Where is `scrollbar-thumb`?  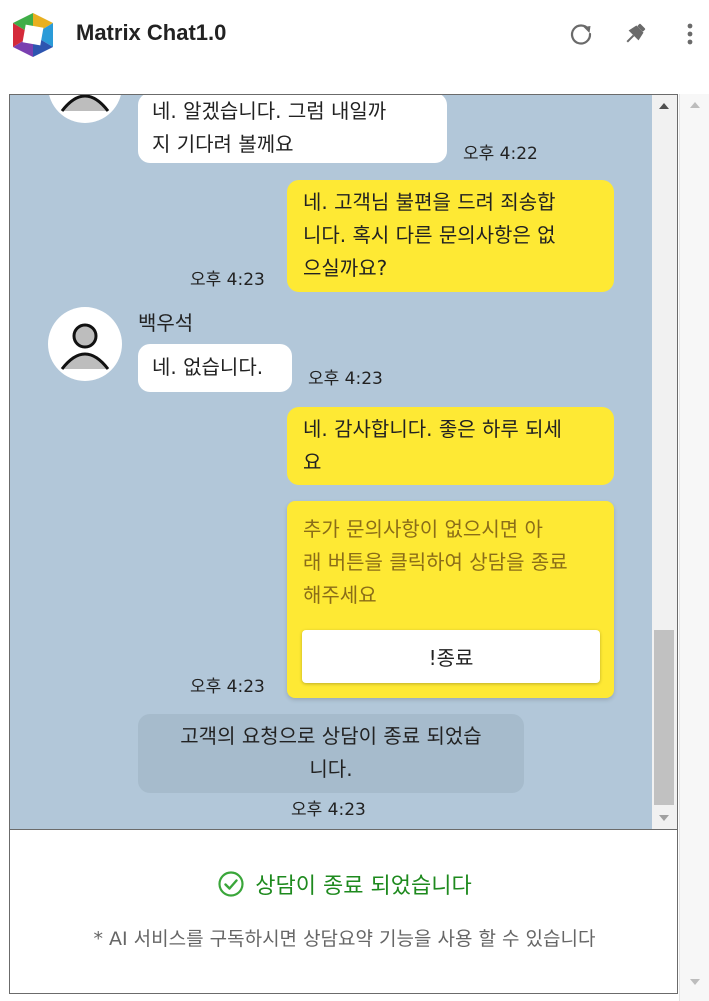 scrollbar-thumb is located at coordinates (664, 717).